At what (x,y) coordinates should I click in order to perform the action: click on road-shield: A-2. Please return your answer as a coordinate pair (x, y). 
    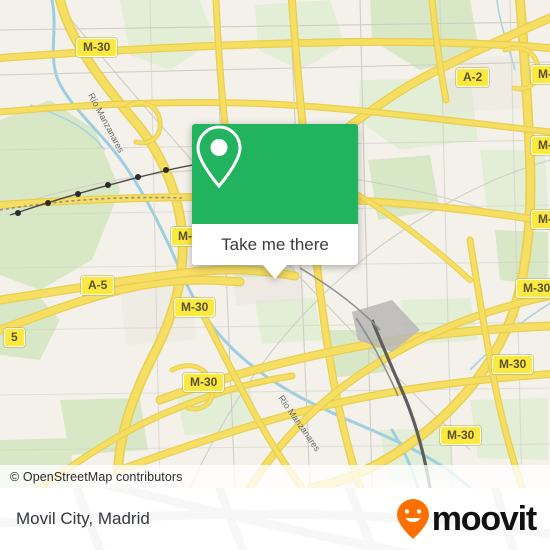
    Looking at the image, I should click on (473, 77).